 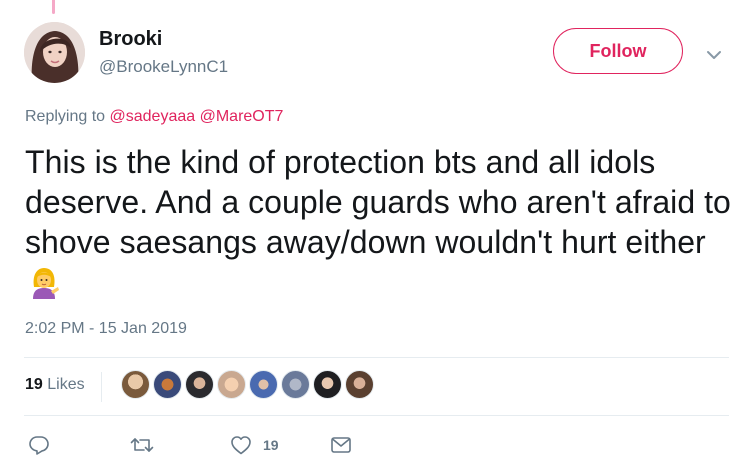 I want to click on tweet-header: Brooki @BrookeLynnC1 Follow, so click(x=376, y=54).